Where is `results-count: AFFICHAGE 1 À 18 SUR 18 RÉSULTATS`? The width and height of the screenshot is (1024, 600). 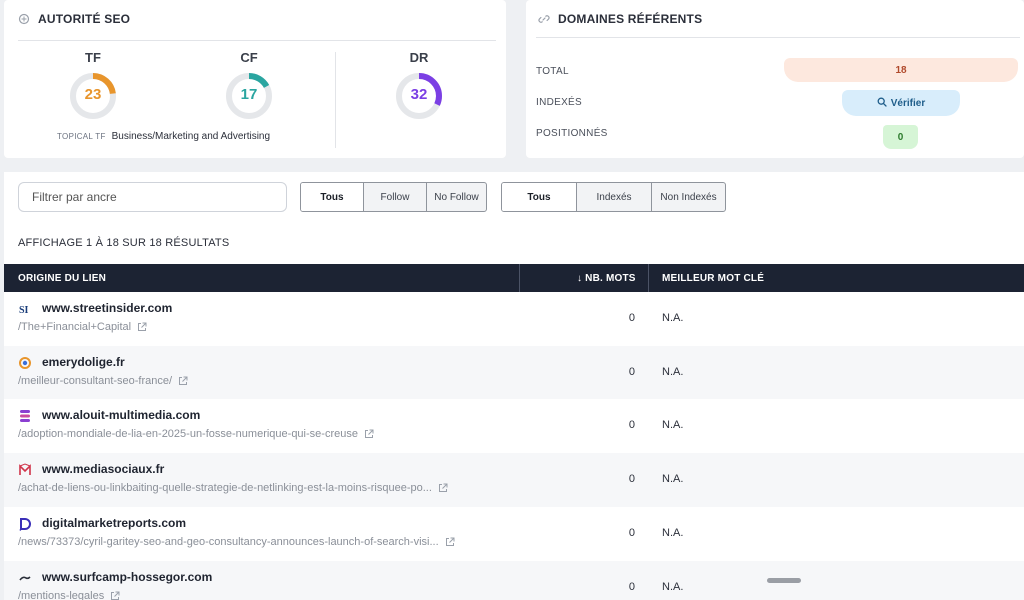 results-count: AFFICHAGE 1 À 18 SUR 18 RÉSULTATS is located at coordinates (124, 243).